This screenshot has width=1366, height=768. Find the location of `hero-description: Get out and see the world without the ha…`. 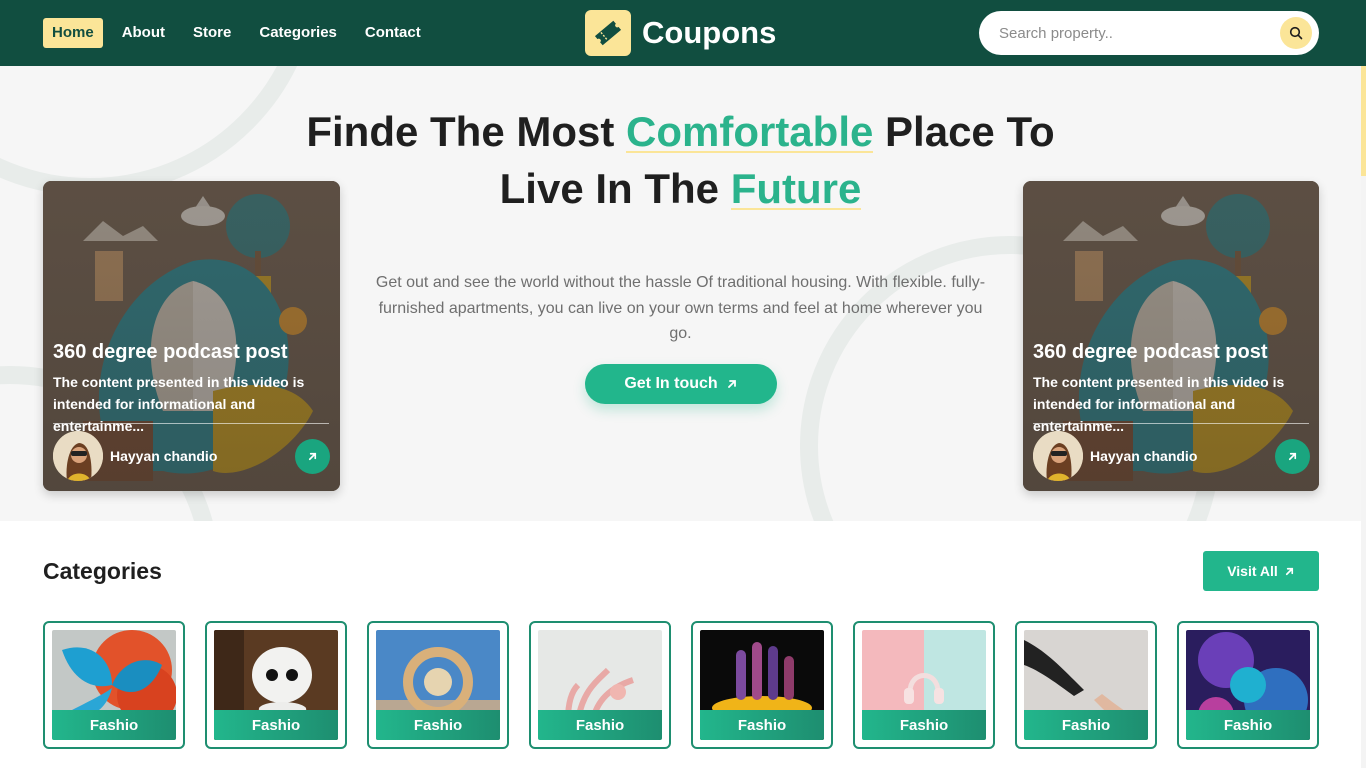

hero-description: Get out and see the world without the ha… is located at coordinates (680, 308).